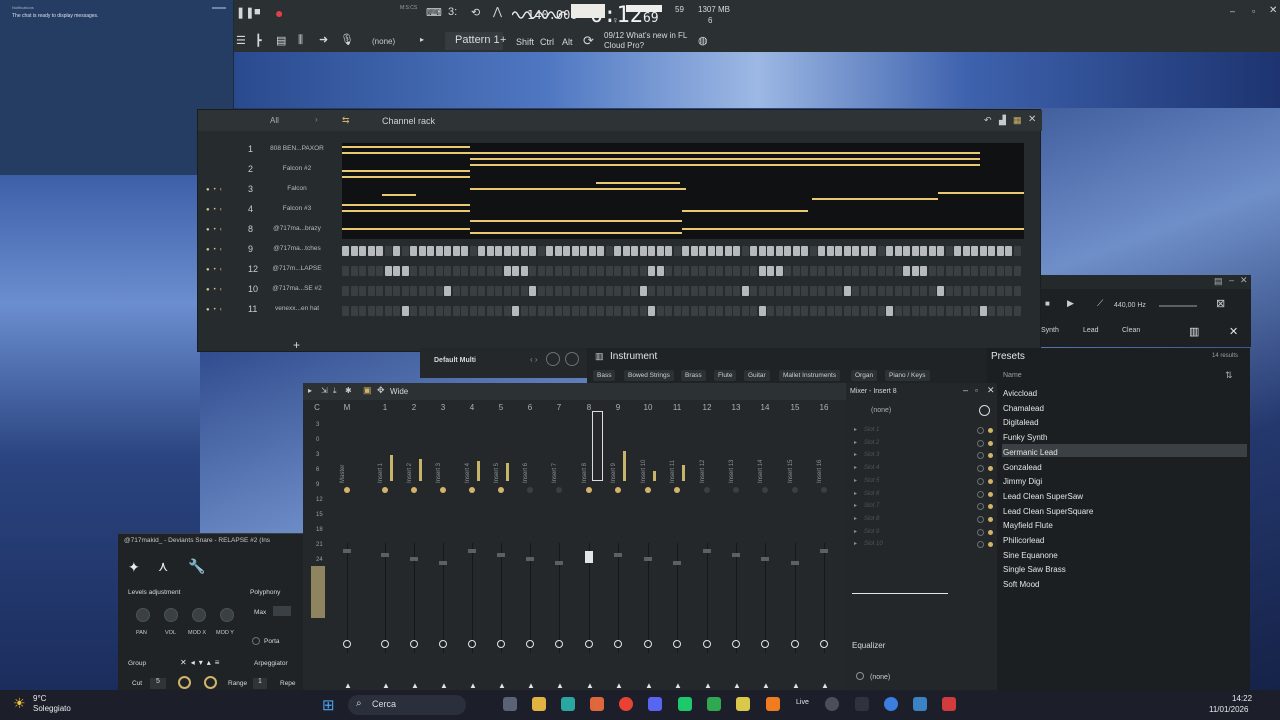 The image size is (1280, 720). Describe the element at coordinates (920, 704) in the screenshot. I see `app-icon` at that location.